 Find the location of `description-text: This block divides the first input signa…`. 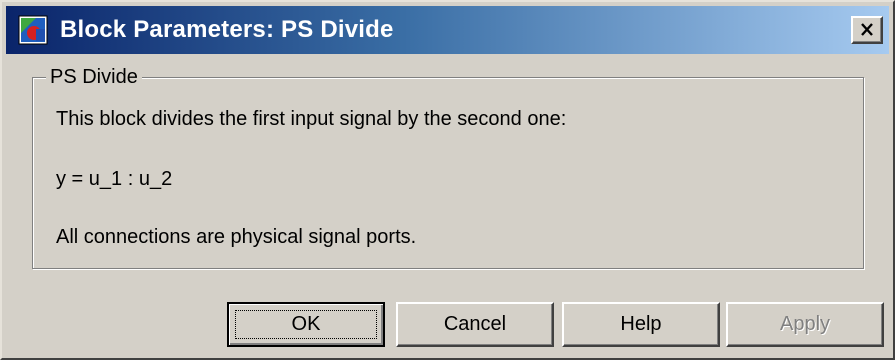

description-text: This block divides the first input signa… is located at coordinates (311, 119).